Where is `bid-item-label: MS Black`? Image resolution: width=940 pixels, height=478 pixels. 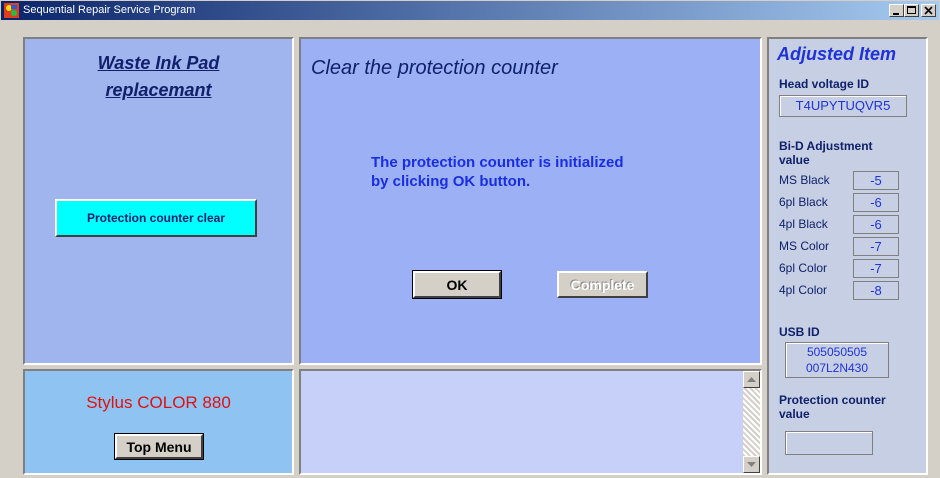 bid-item-label: MS Black is located at coordinates (804, 180).